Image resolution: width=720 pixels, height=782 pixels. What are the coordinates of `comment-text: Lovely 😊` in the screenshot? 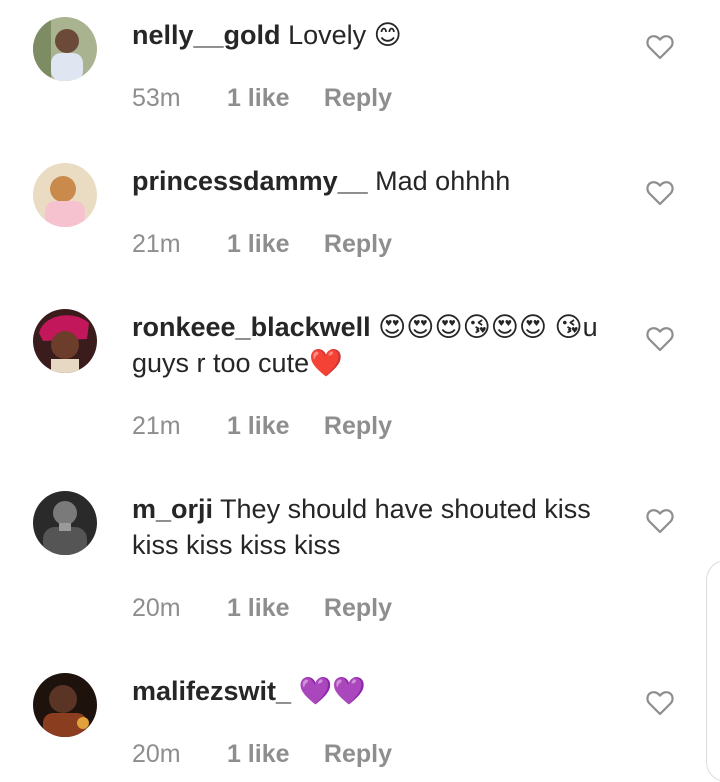 It's located at (345, 35).